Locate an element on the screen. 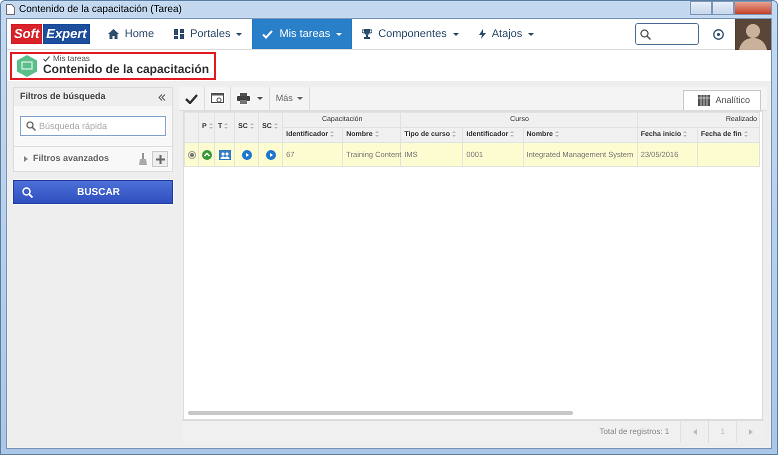 Image resolution: width=778 pixels, height=455 pixels. add-filter-button is located at coordinates (160, 159).